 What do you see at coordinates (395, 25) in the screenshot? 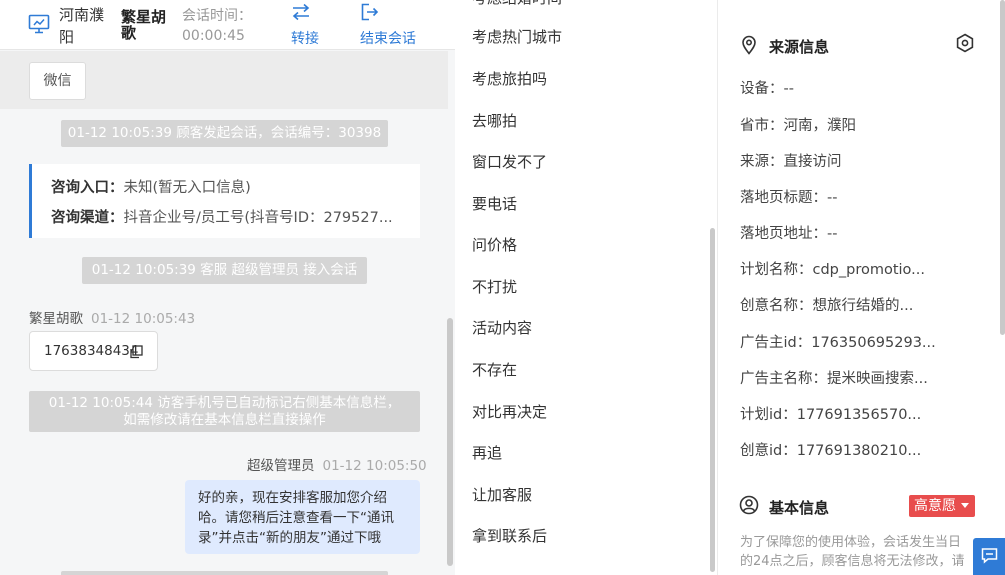
I see `end-session-button: 结束会话` at bounding box center [395, 25].